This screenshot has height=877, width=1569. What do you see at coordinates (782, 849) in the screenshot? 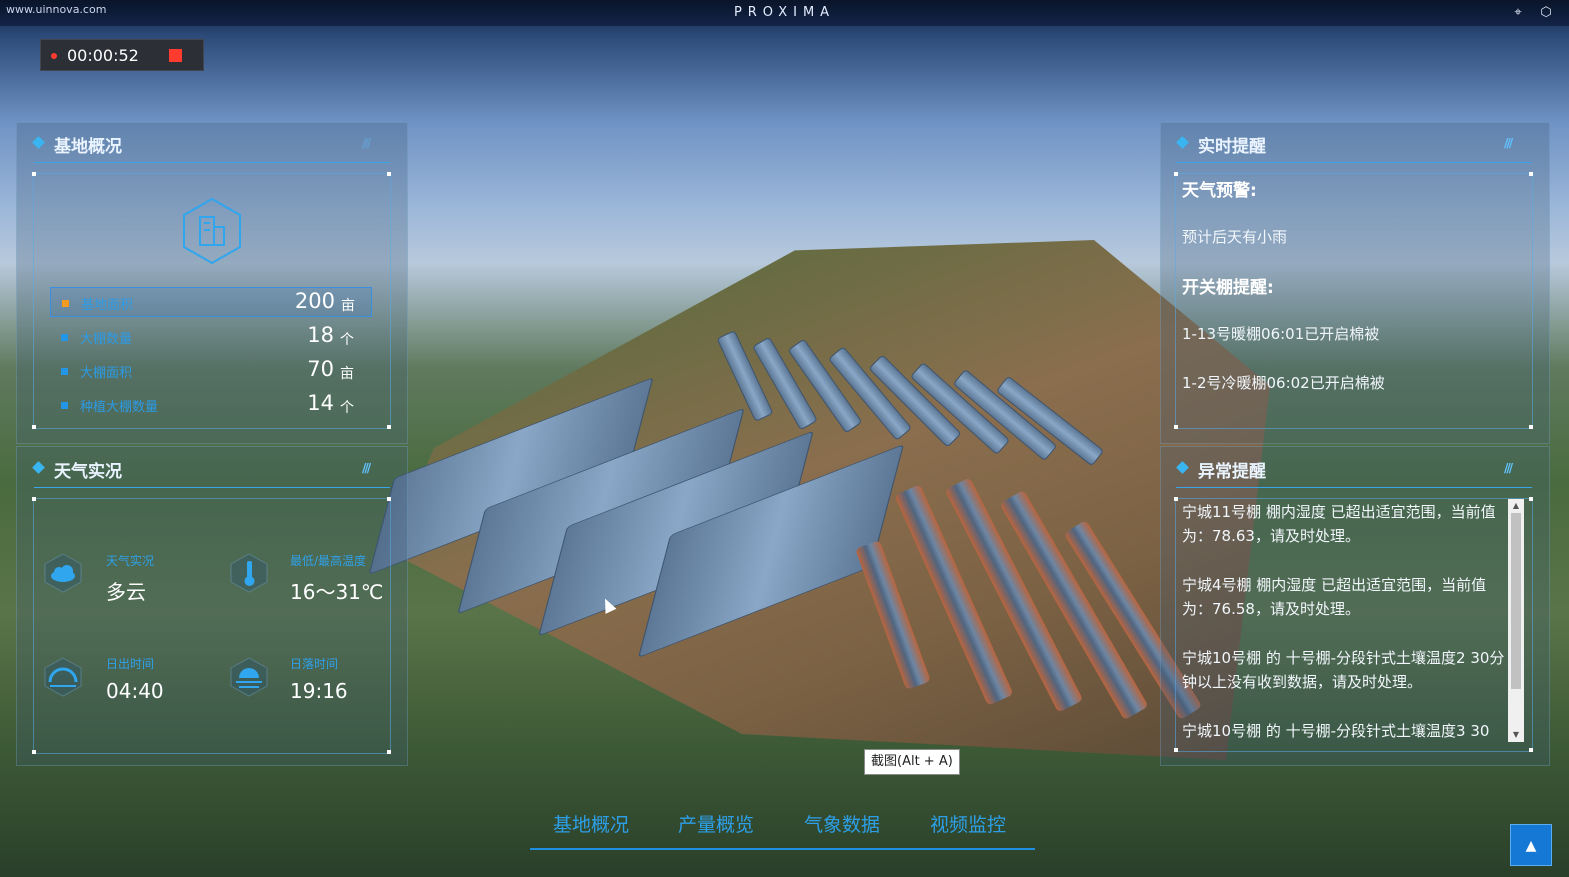
I see `nav-underline` at bounding box center [782, 849].